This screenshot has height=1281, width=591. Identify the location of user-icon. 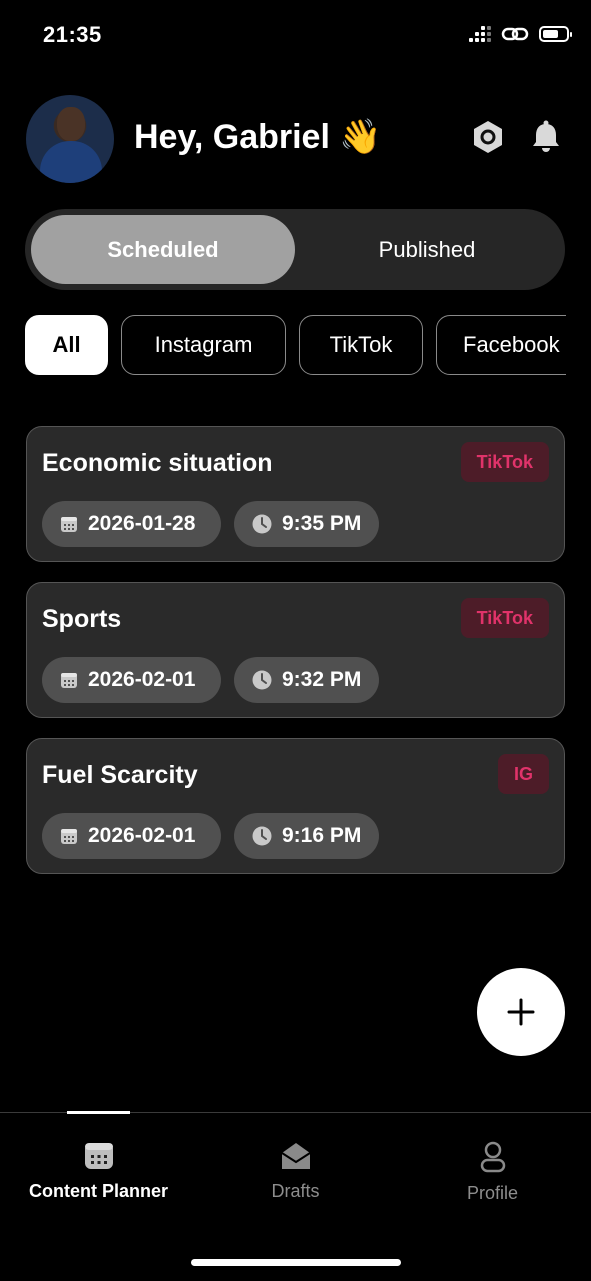
(492, 1157).